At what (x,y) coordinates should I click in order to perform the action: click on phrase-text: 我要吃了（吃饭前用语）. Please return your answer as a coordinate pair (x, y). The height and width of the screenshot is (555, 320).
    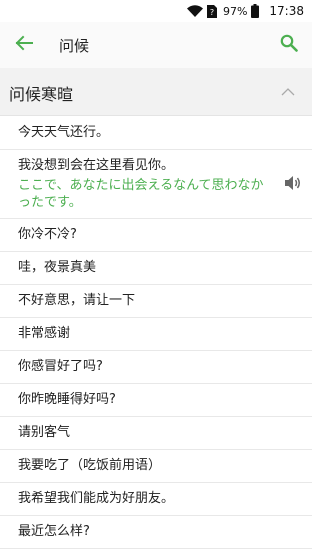
    Looking at the image, I should click on (90, 465).